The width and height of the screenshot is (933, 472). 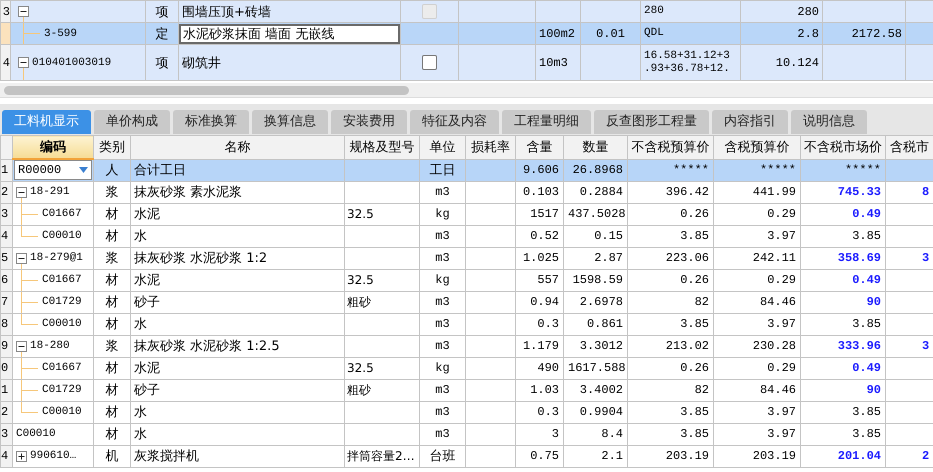 What do you see at coordinates (540, 192) in the screenshot?
I see `content-value: 0.103` at bounding box center [540, 192].